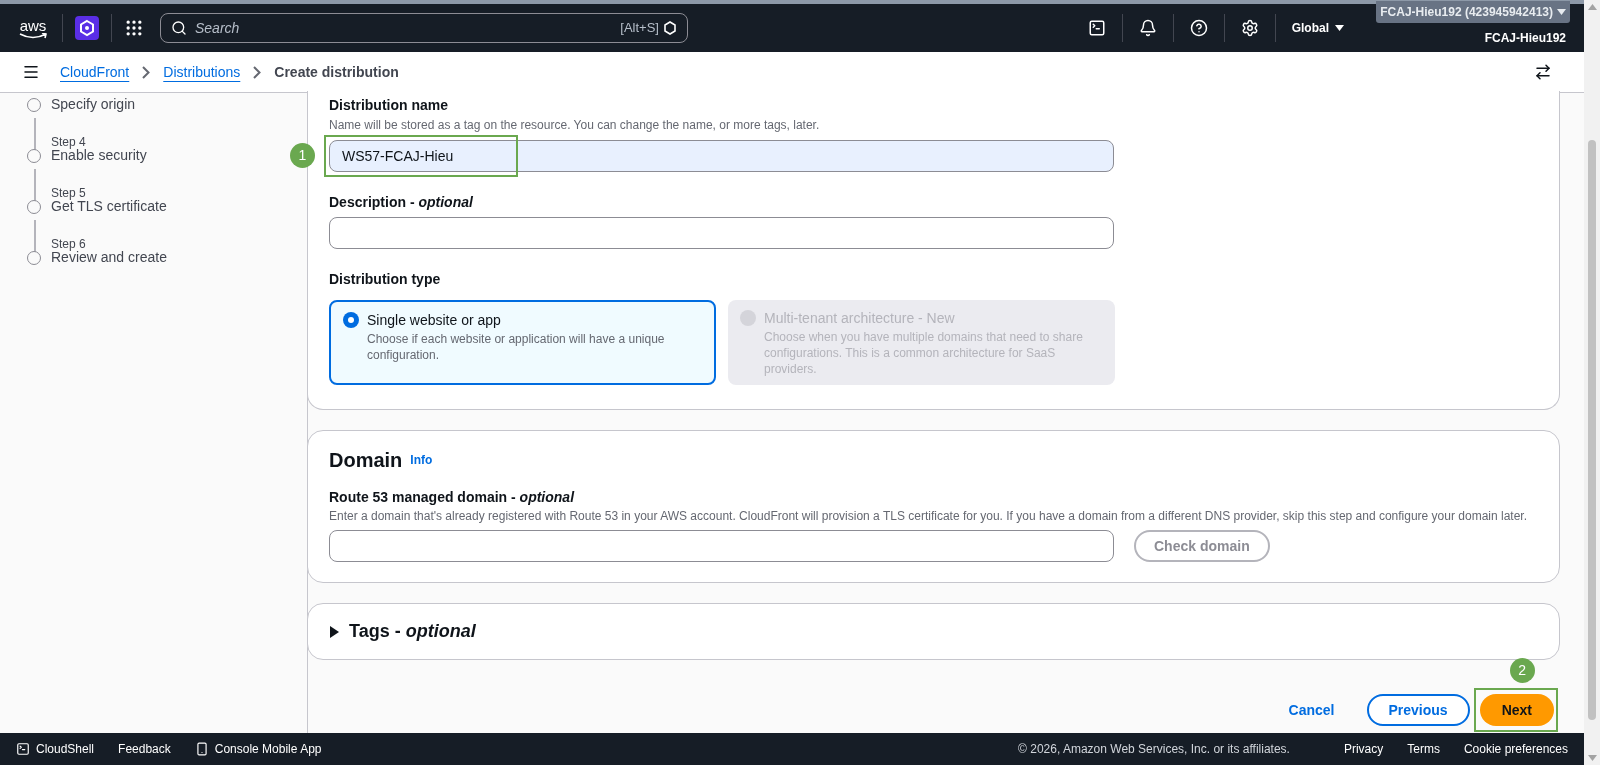 Image resolution: width=1600 pixels, height=765 pixels. What do you see at coordinates (721, 233) in the screenshot?
I see `description-input` at bounding box center [721, 233].